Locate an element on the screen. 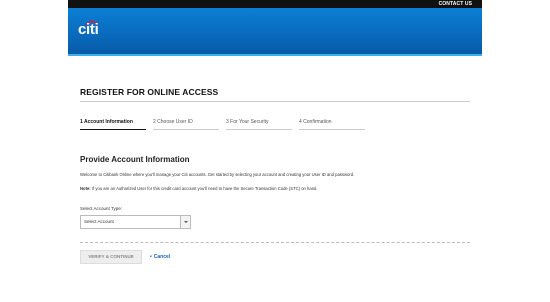 The width and height of the screenshot is (550, 302). step-for-your-security: 3 For Your Security is located at coordinates (259, 125).